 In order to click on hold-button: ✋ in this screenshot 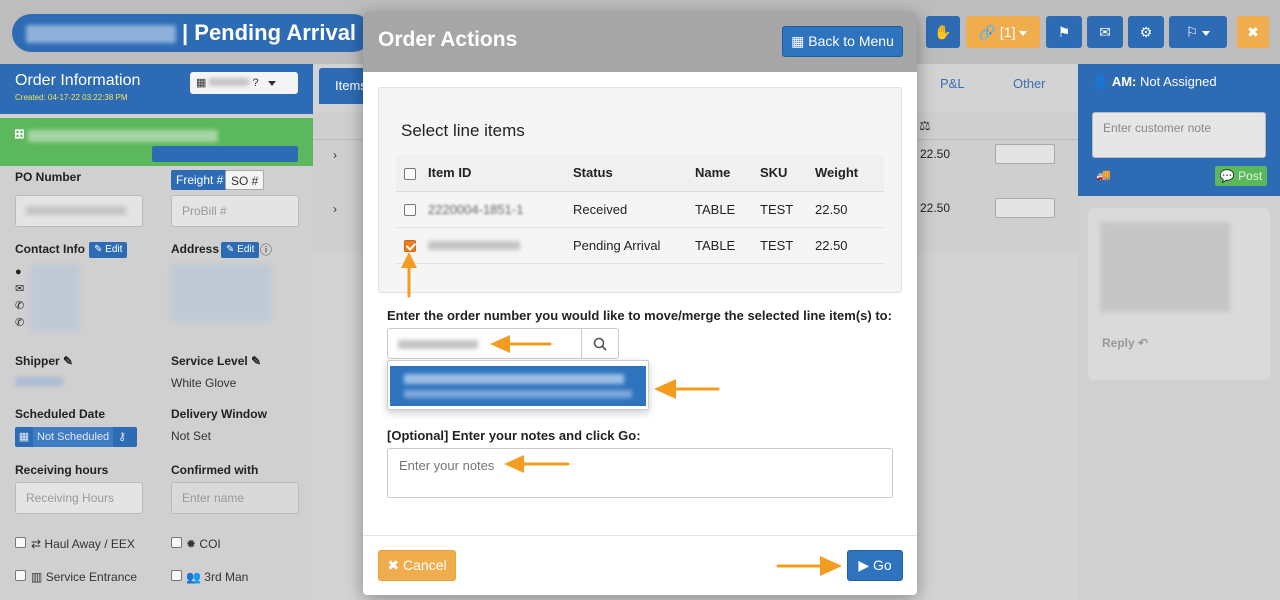, I will do `click(943, 32)`.